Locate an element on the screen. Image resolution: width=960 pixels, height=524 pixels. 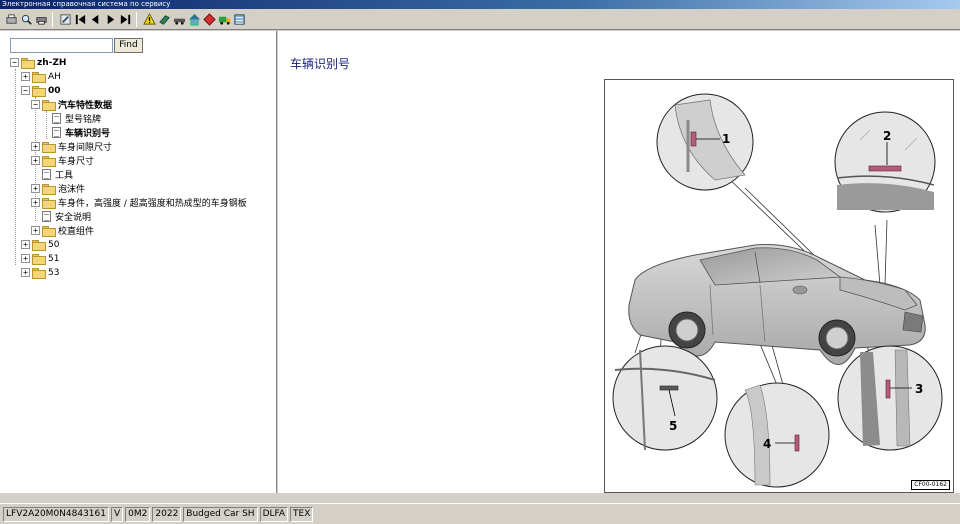
tree-node-safety: 安全说明 is located at coordinates (66, 216).